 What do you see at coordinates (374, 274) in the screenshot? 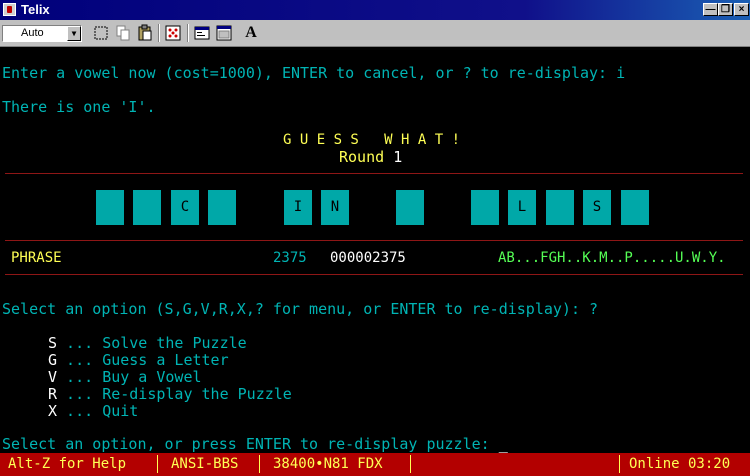
I see `bottom-divider` at bounding box center [374, 274].